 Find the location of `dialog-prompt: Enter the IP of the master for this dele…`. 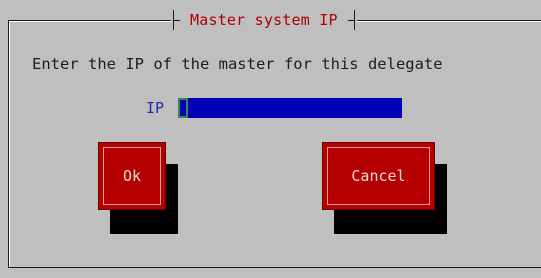

dialog-prompt: Enter the IP of the master for this dele… is located at coordinates (237, 64).